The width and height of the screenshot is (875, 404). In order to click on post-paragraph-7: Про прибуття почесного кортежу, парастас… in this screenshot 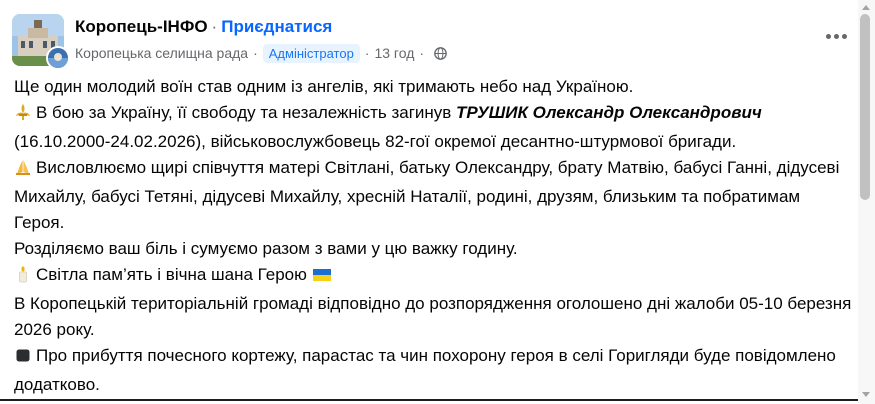, I will do `click(433, 370)`.